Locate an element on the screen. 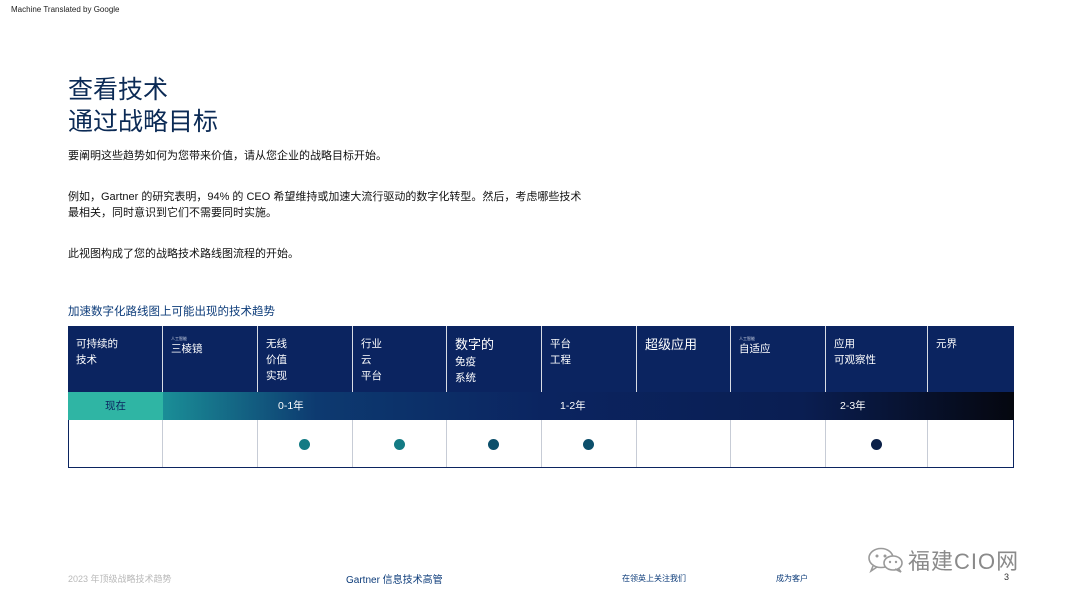 Image resolution: width=1080 pixels, height=608 pixels. footer-linkedin-link: 在领英上关注我们 is located at coordinates (654, 578).